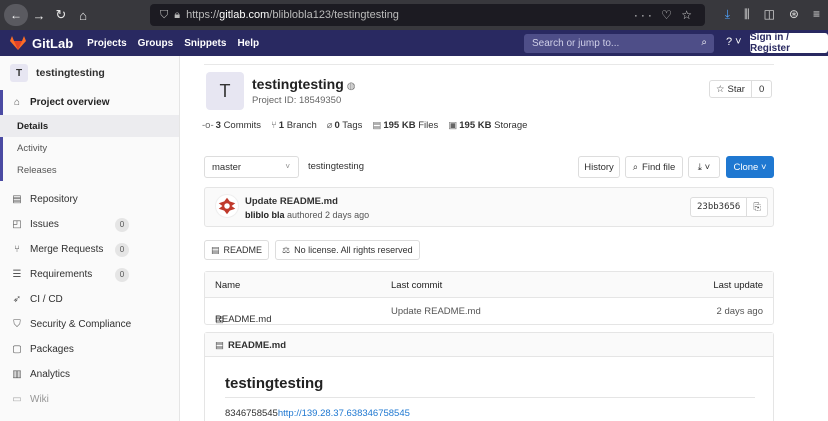 The image size is (828, 421). Describe the element at coordinates (265, 215) in the screenshot. I see `commit-author: bliblo bla` at that location.